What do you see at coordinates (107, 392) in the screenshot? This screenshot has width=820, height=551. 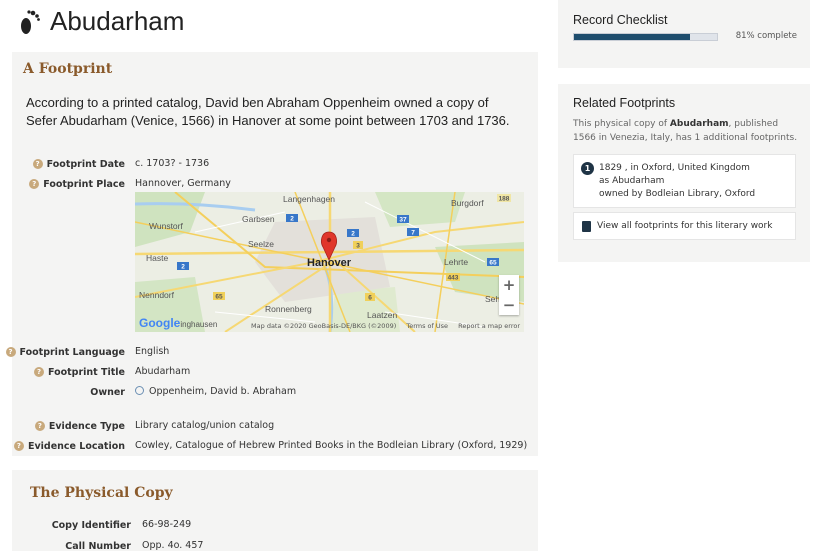 I see `owner-label: Owner` at bounding box center [107, 392].